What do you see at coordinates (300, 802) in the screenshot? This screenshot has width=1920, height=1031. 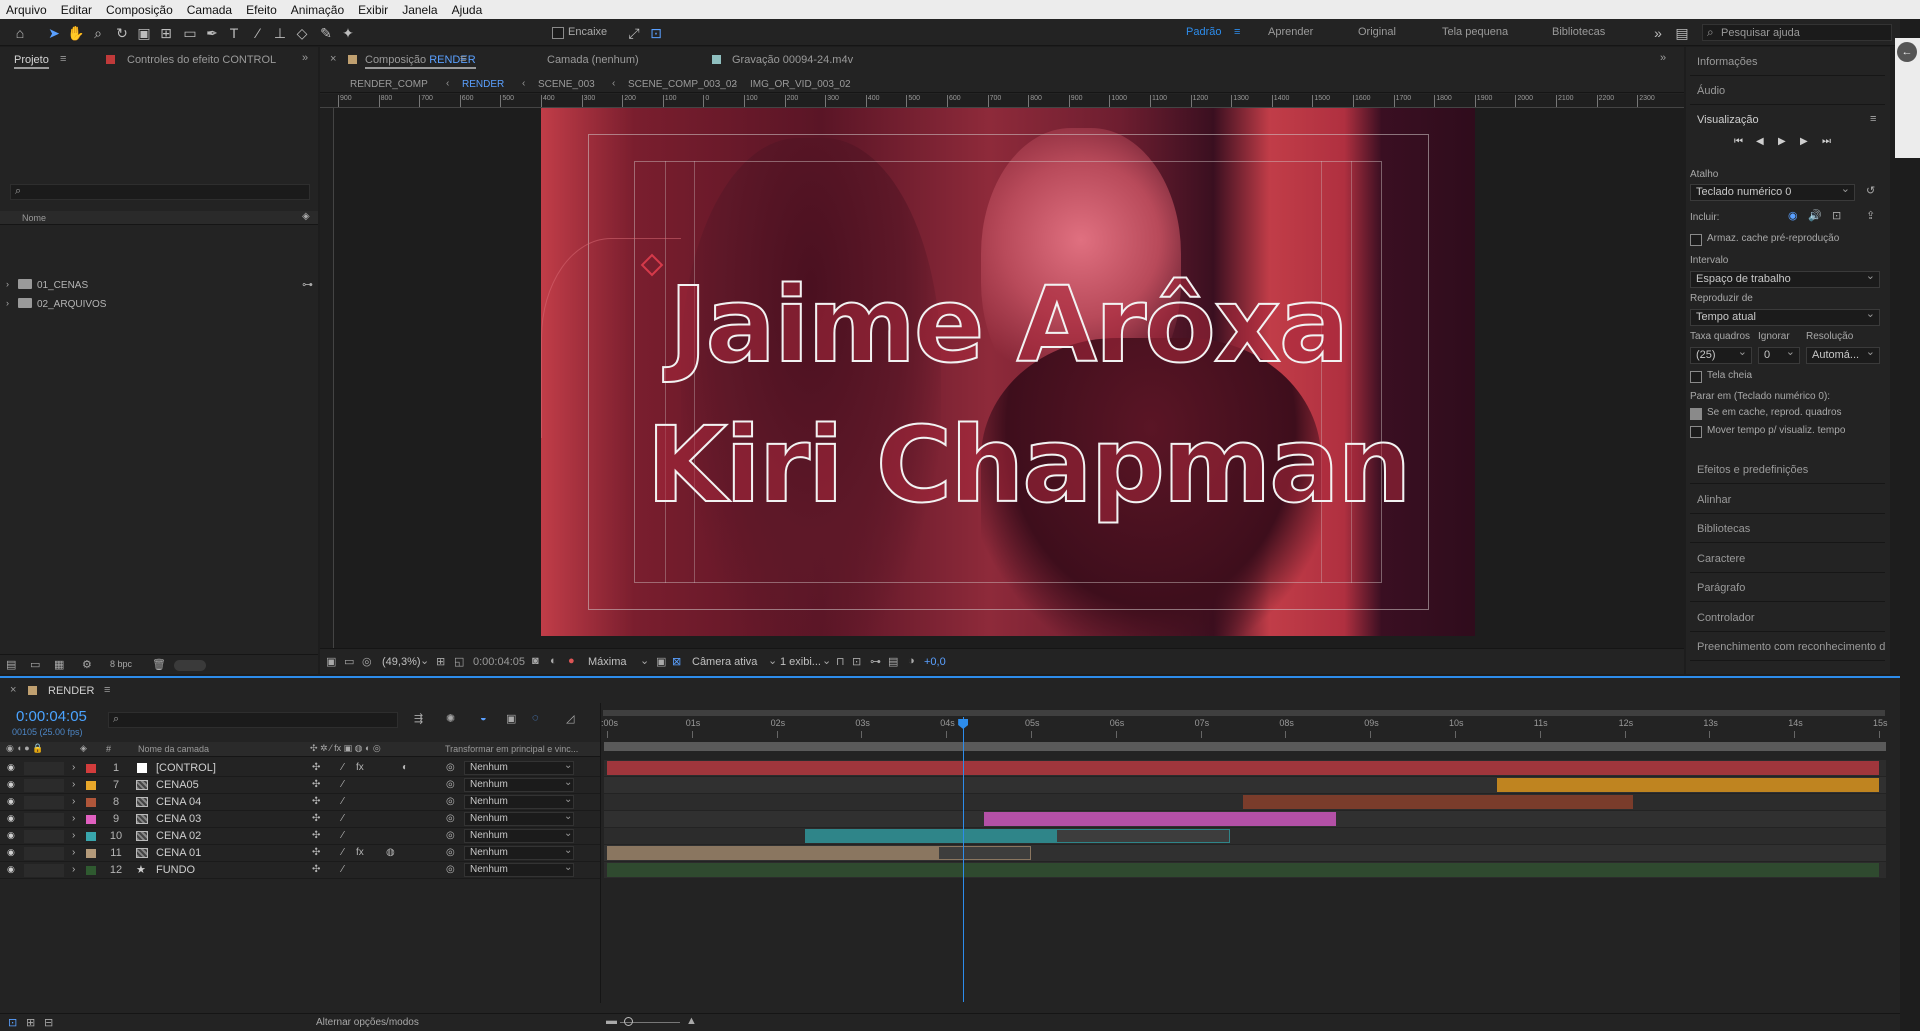 I see `layer-row-8: ◉ › 8 CENA 04 ✣ ⁄ ◎ Nenhum ⌄` at bounding box center [300, 802].